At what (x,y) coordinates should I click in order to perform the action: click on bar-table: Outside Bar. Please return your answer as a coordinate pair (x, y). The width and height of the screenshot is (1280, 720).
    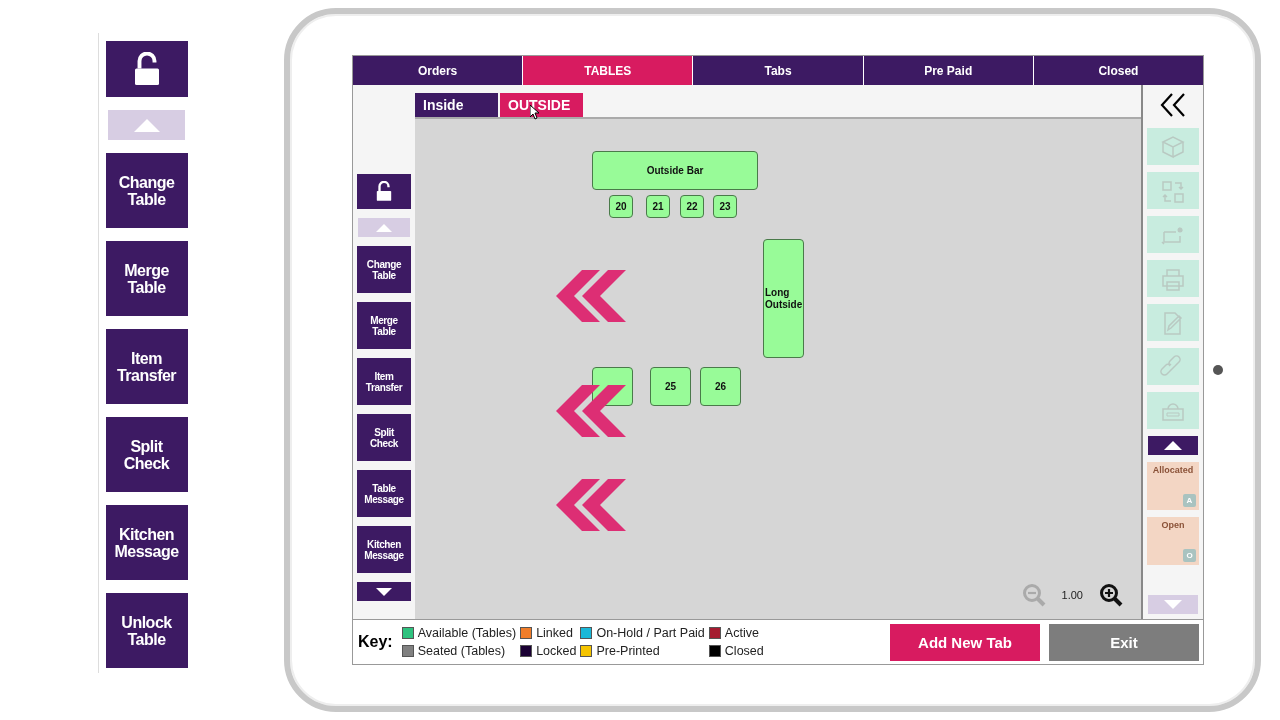
    Looking at the image, I should click on (675, 170).